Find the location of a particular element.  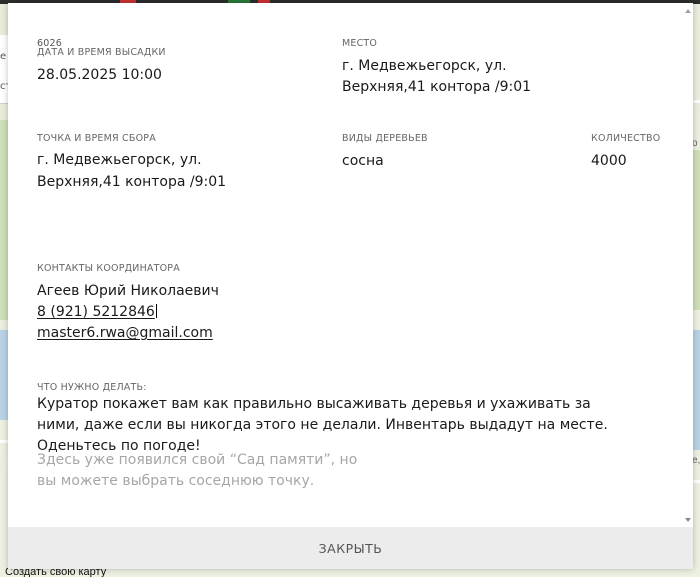

coordinator-name: Агеев Юрий Николаевич is located at coordinates (128, 291).